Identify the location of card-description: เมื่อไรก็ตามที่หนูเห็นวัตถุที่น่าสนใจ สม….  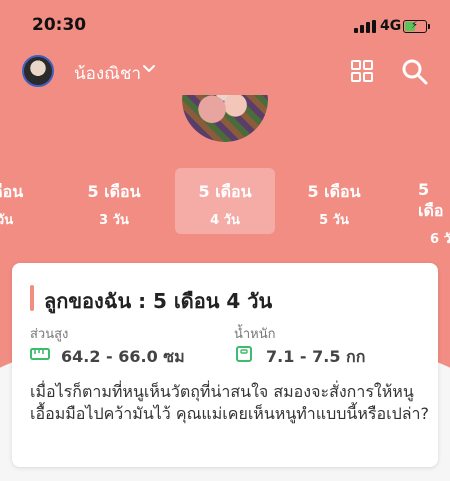
(230, 402).